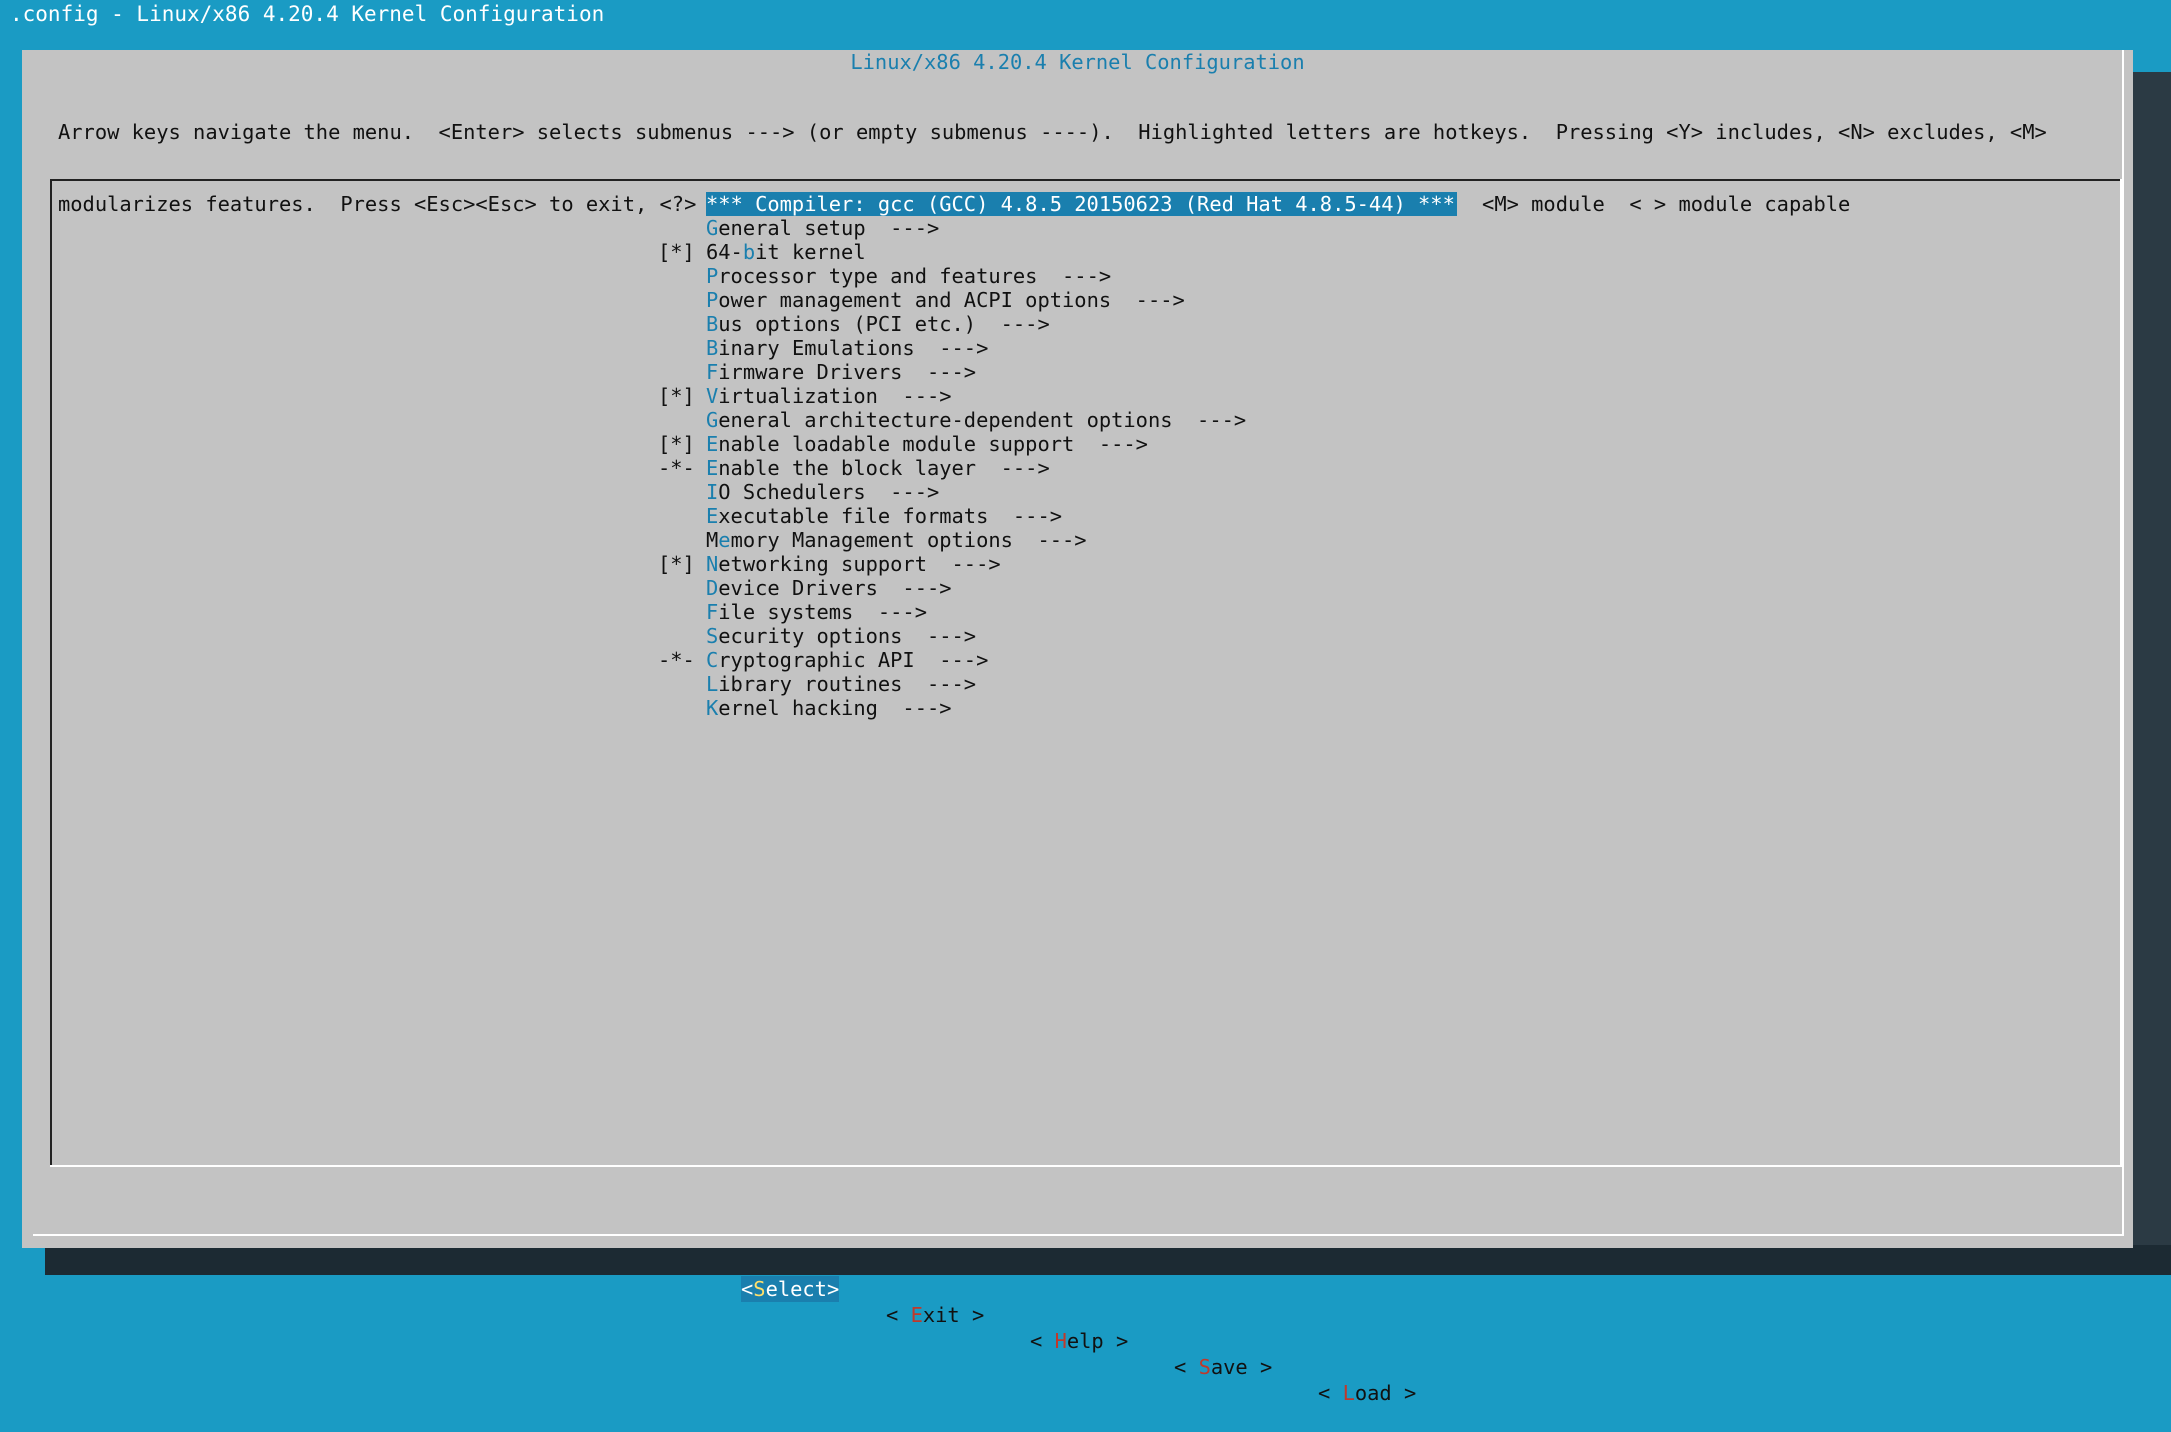 The image size is (2171, 1432). Describe the element at coordinates (1060, 1341) in the screenshot. I see `button-hotkey: H` at that location.